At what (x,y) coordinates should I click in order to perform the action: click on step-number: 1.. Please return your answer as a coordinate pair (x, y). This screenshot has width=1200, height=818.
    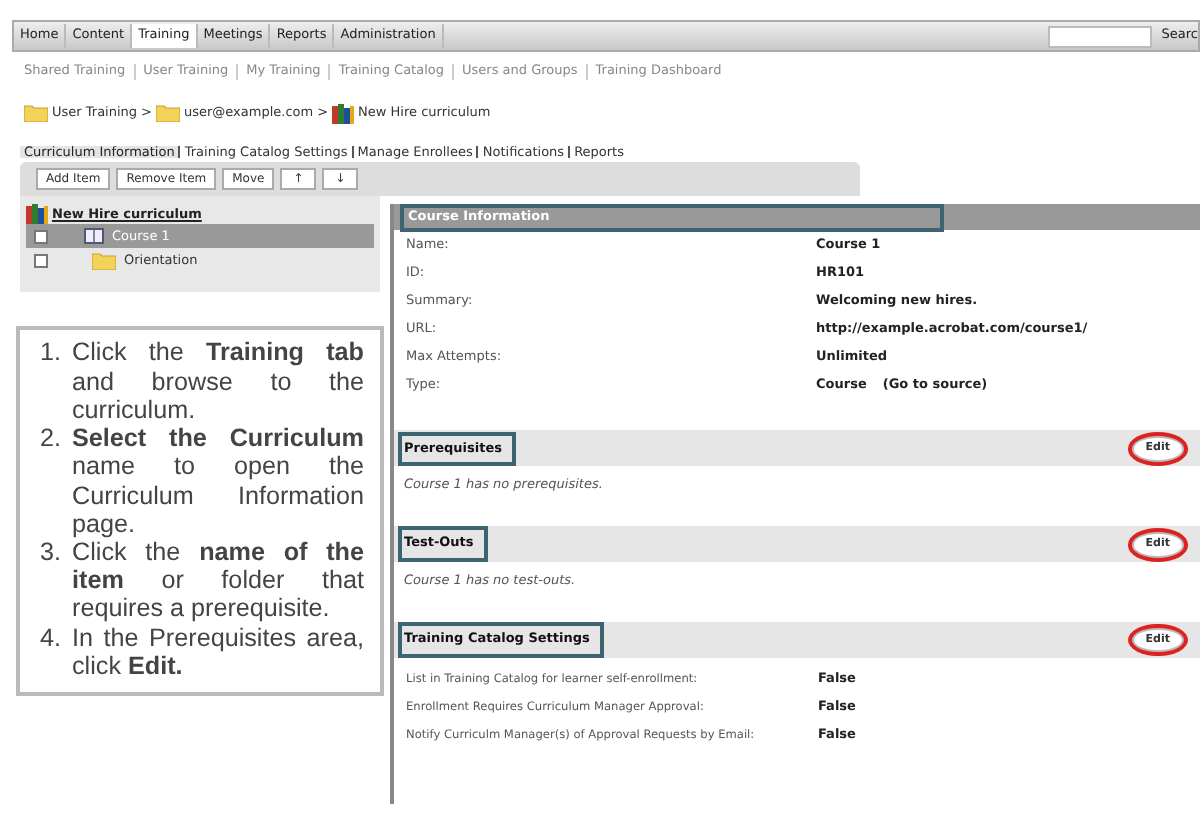
    Looking at the image, I should click on (52, 353).